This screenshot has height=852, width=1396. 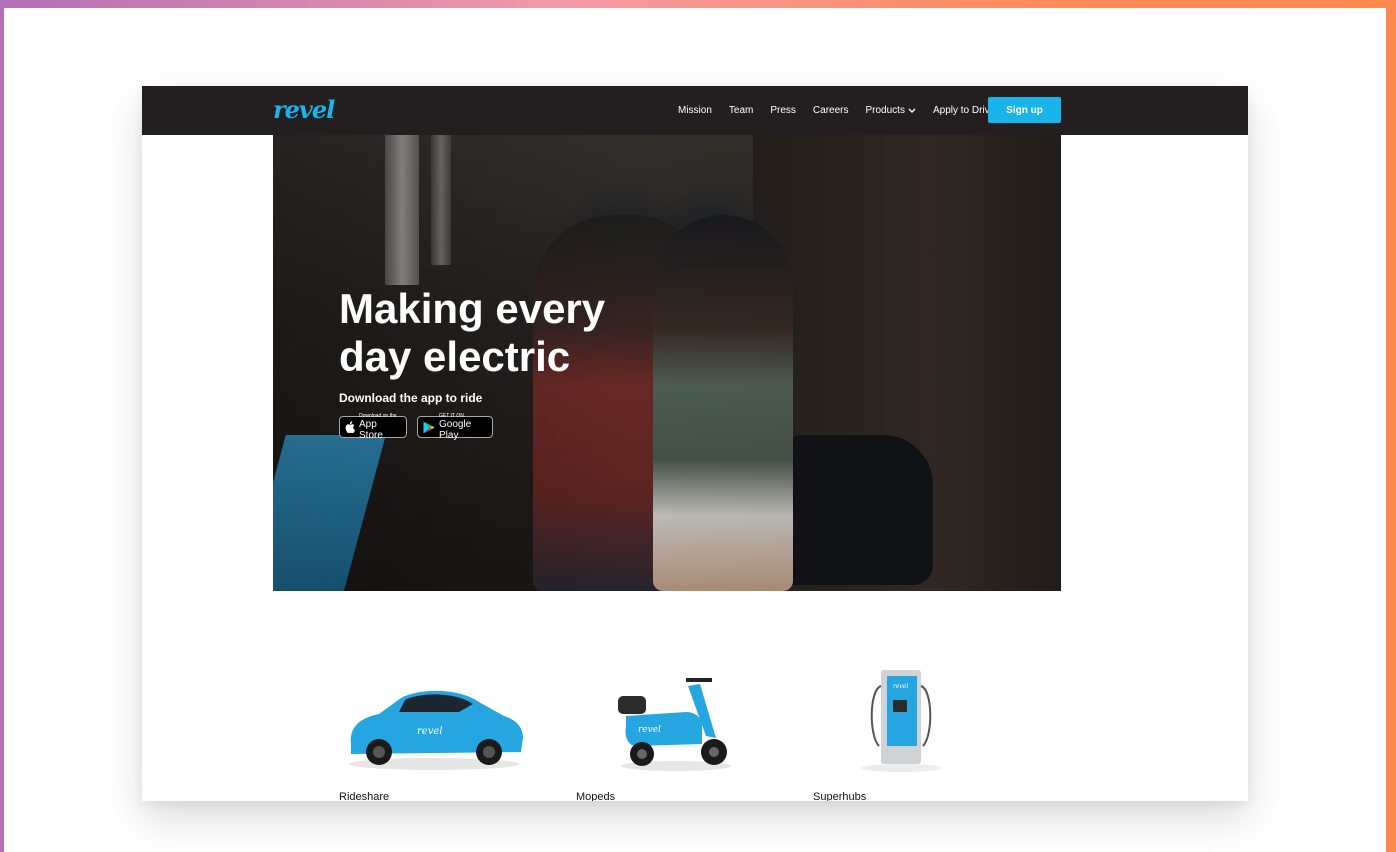 I want to click on electric-car-image: revel, so click(x=436, y=730).